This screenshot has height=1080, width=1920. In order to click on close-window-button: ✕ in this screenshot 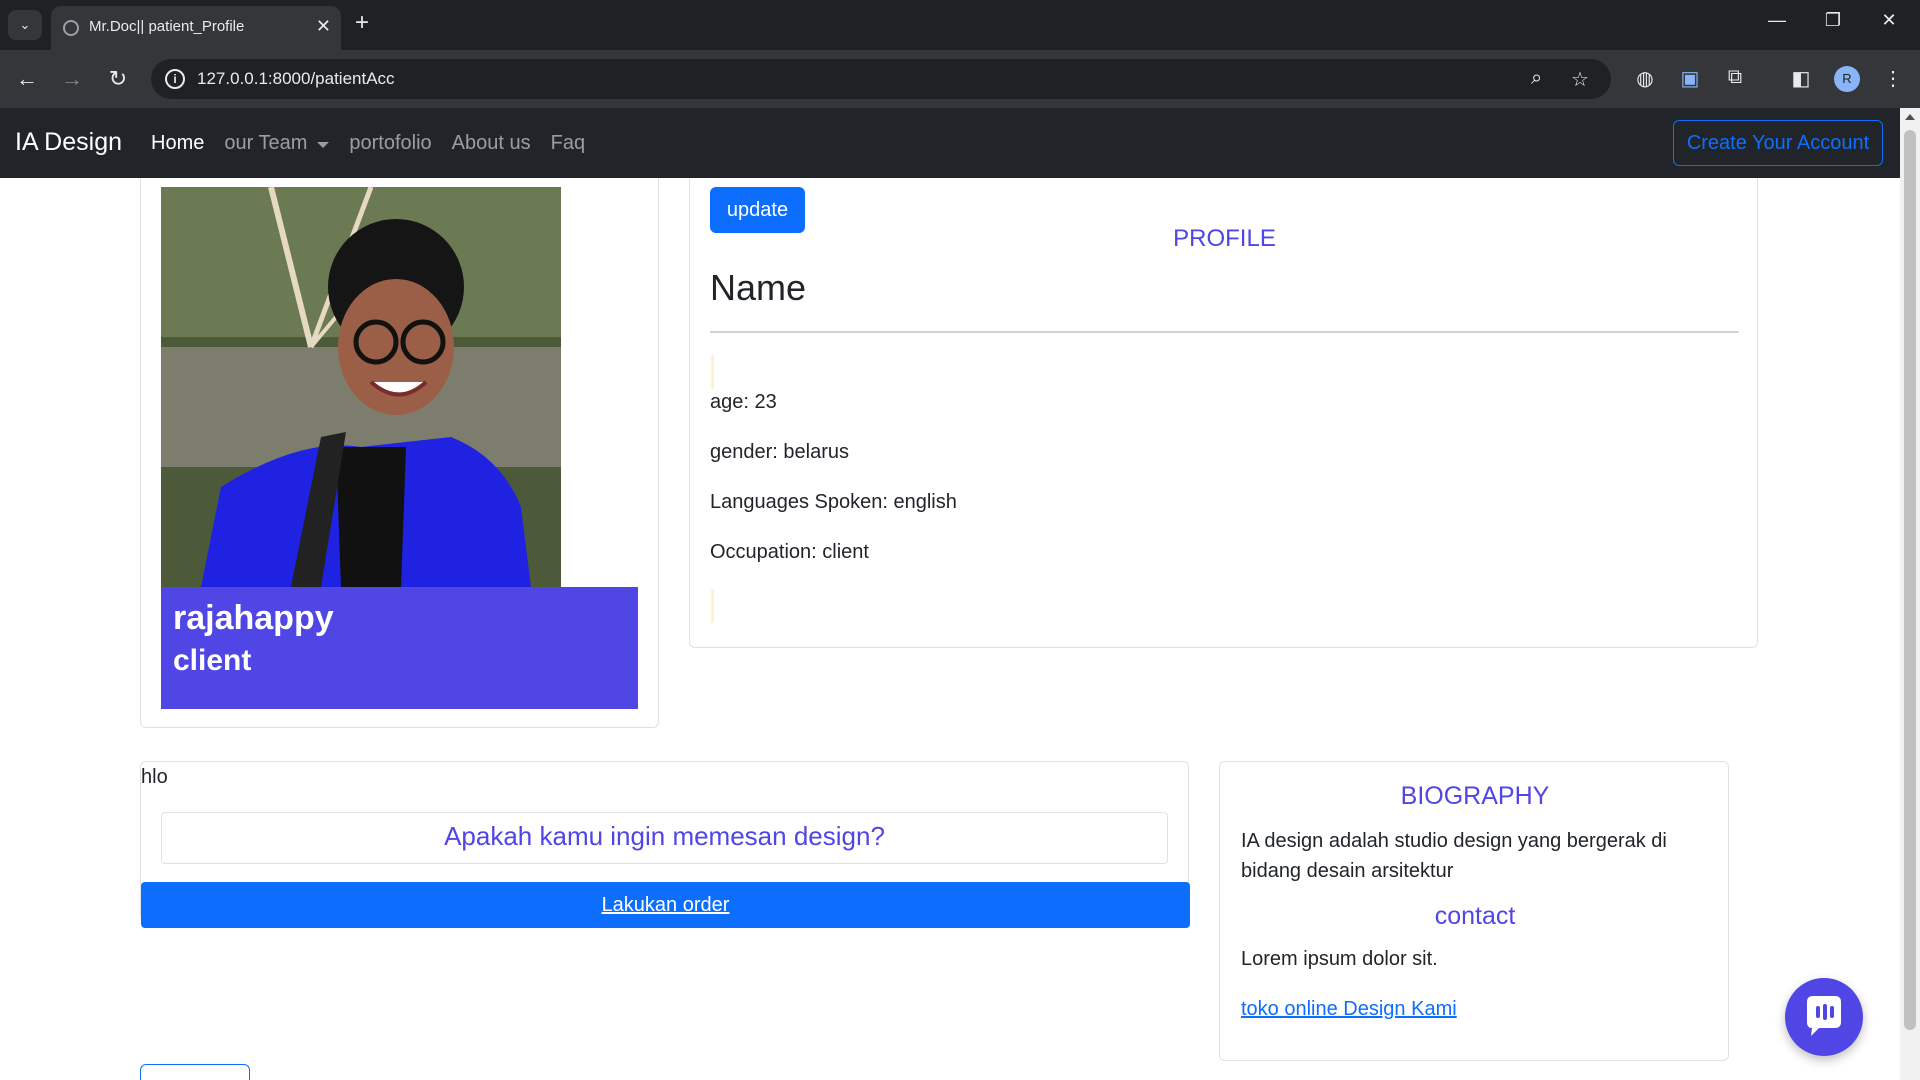, I will do `click(1889, 20)`.